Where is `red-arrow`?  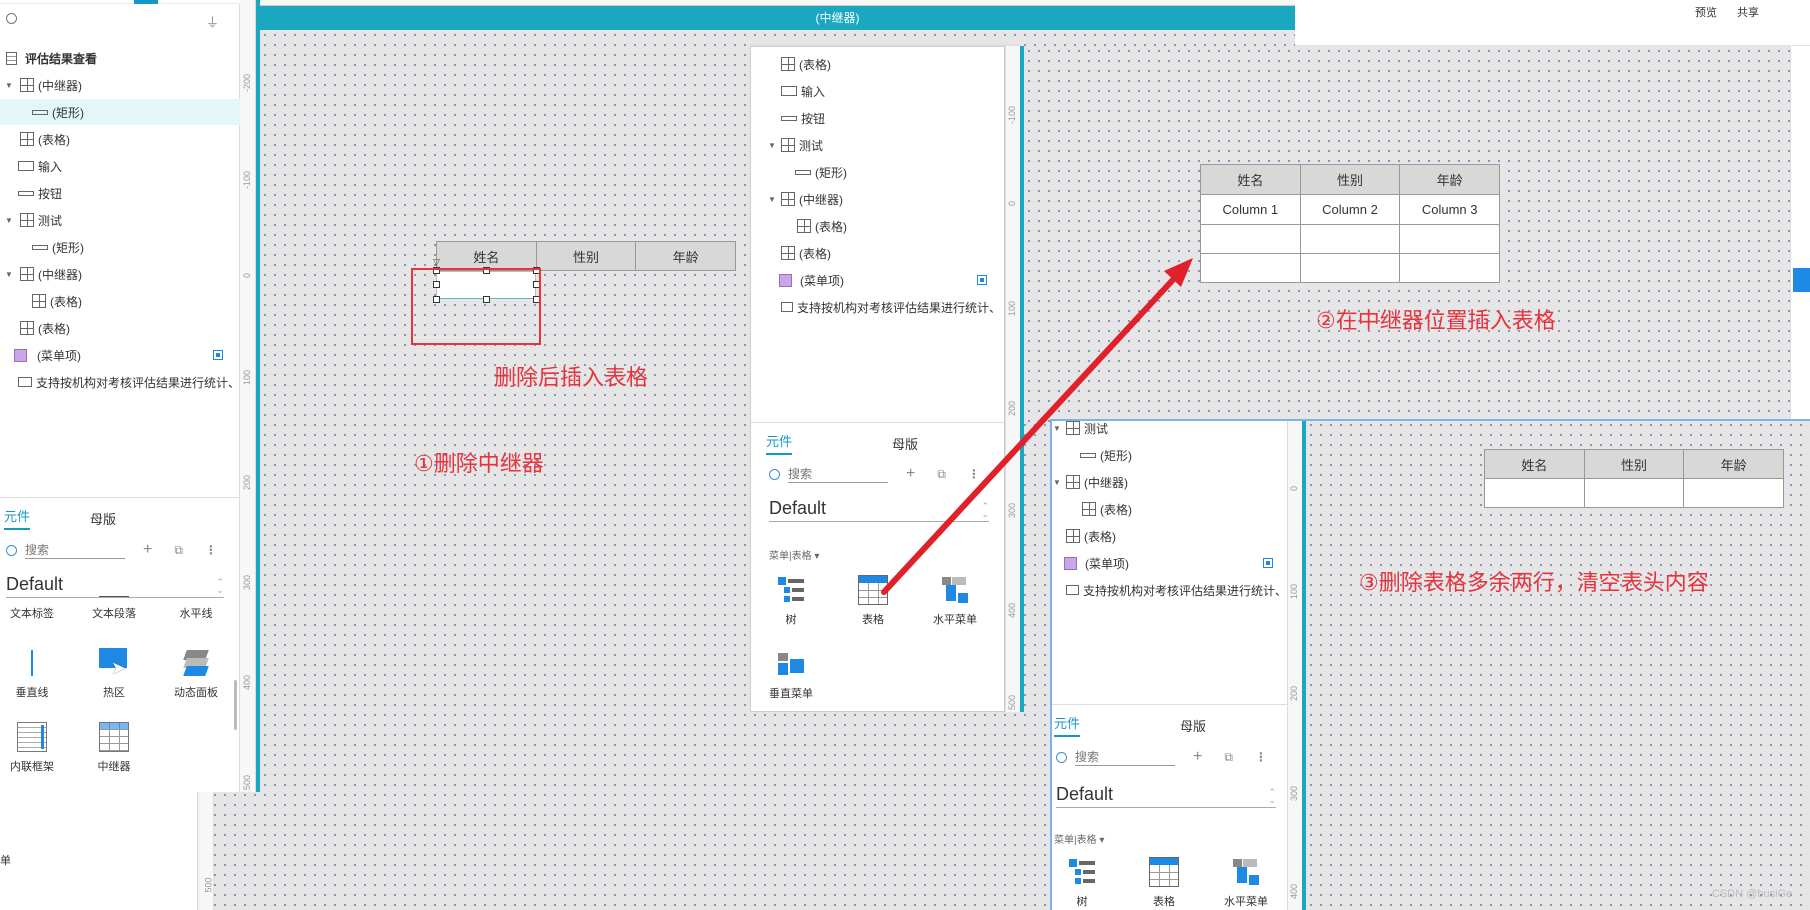 red-arrow is located at coordinates (1037, 426).